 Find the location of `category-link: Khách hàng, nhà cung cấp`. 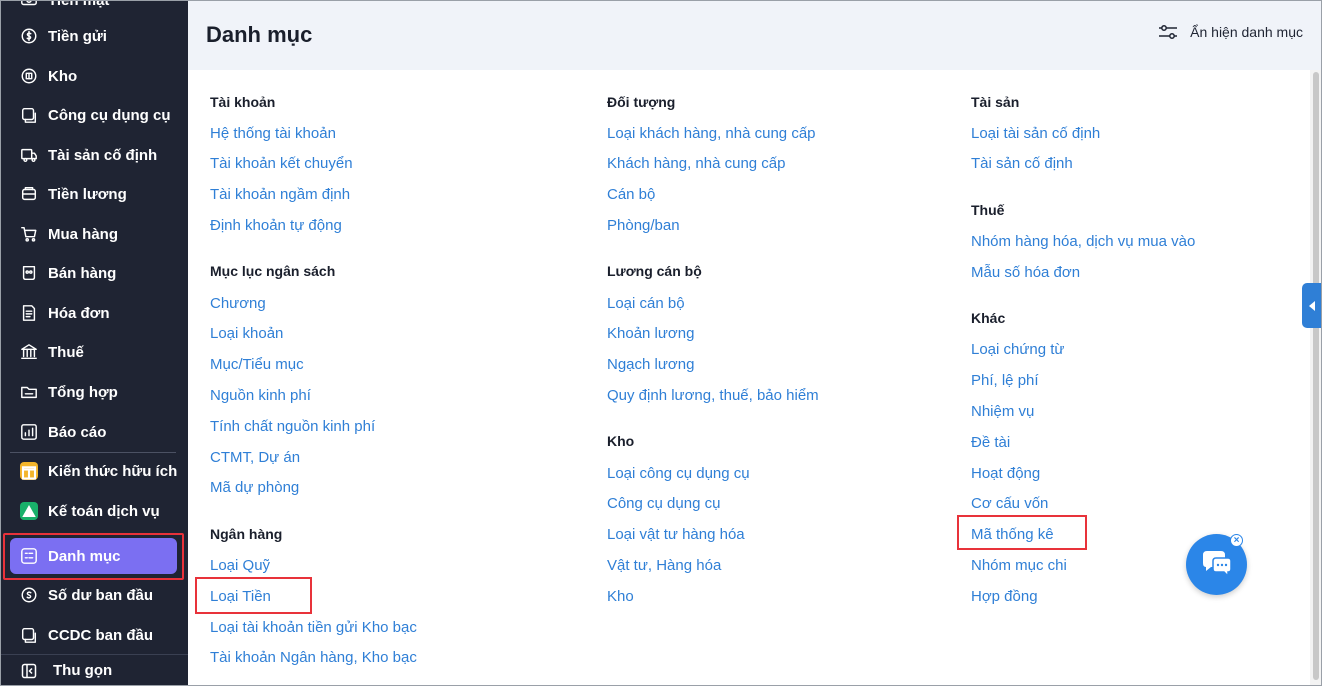

category-link: Khách hàng, nhà cung cấp is located at coordinates (696, 163).